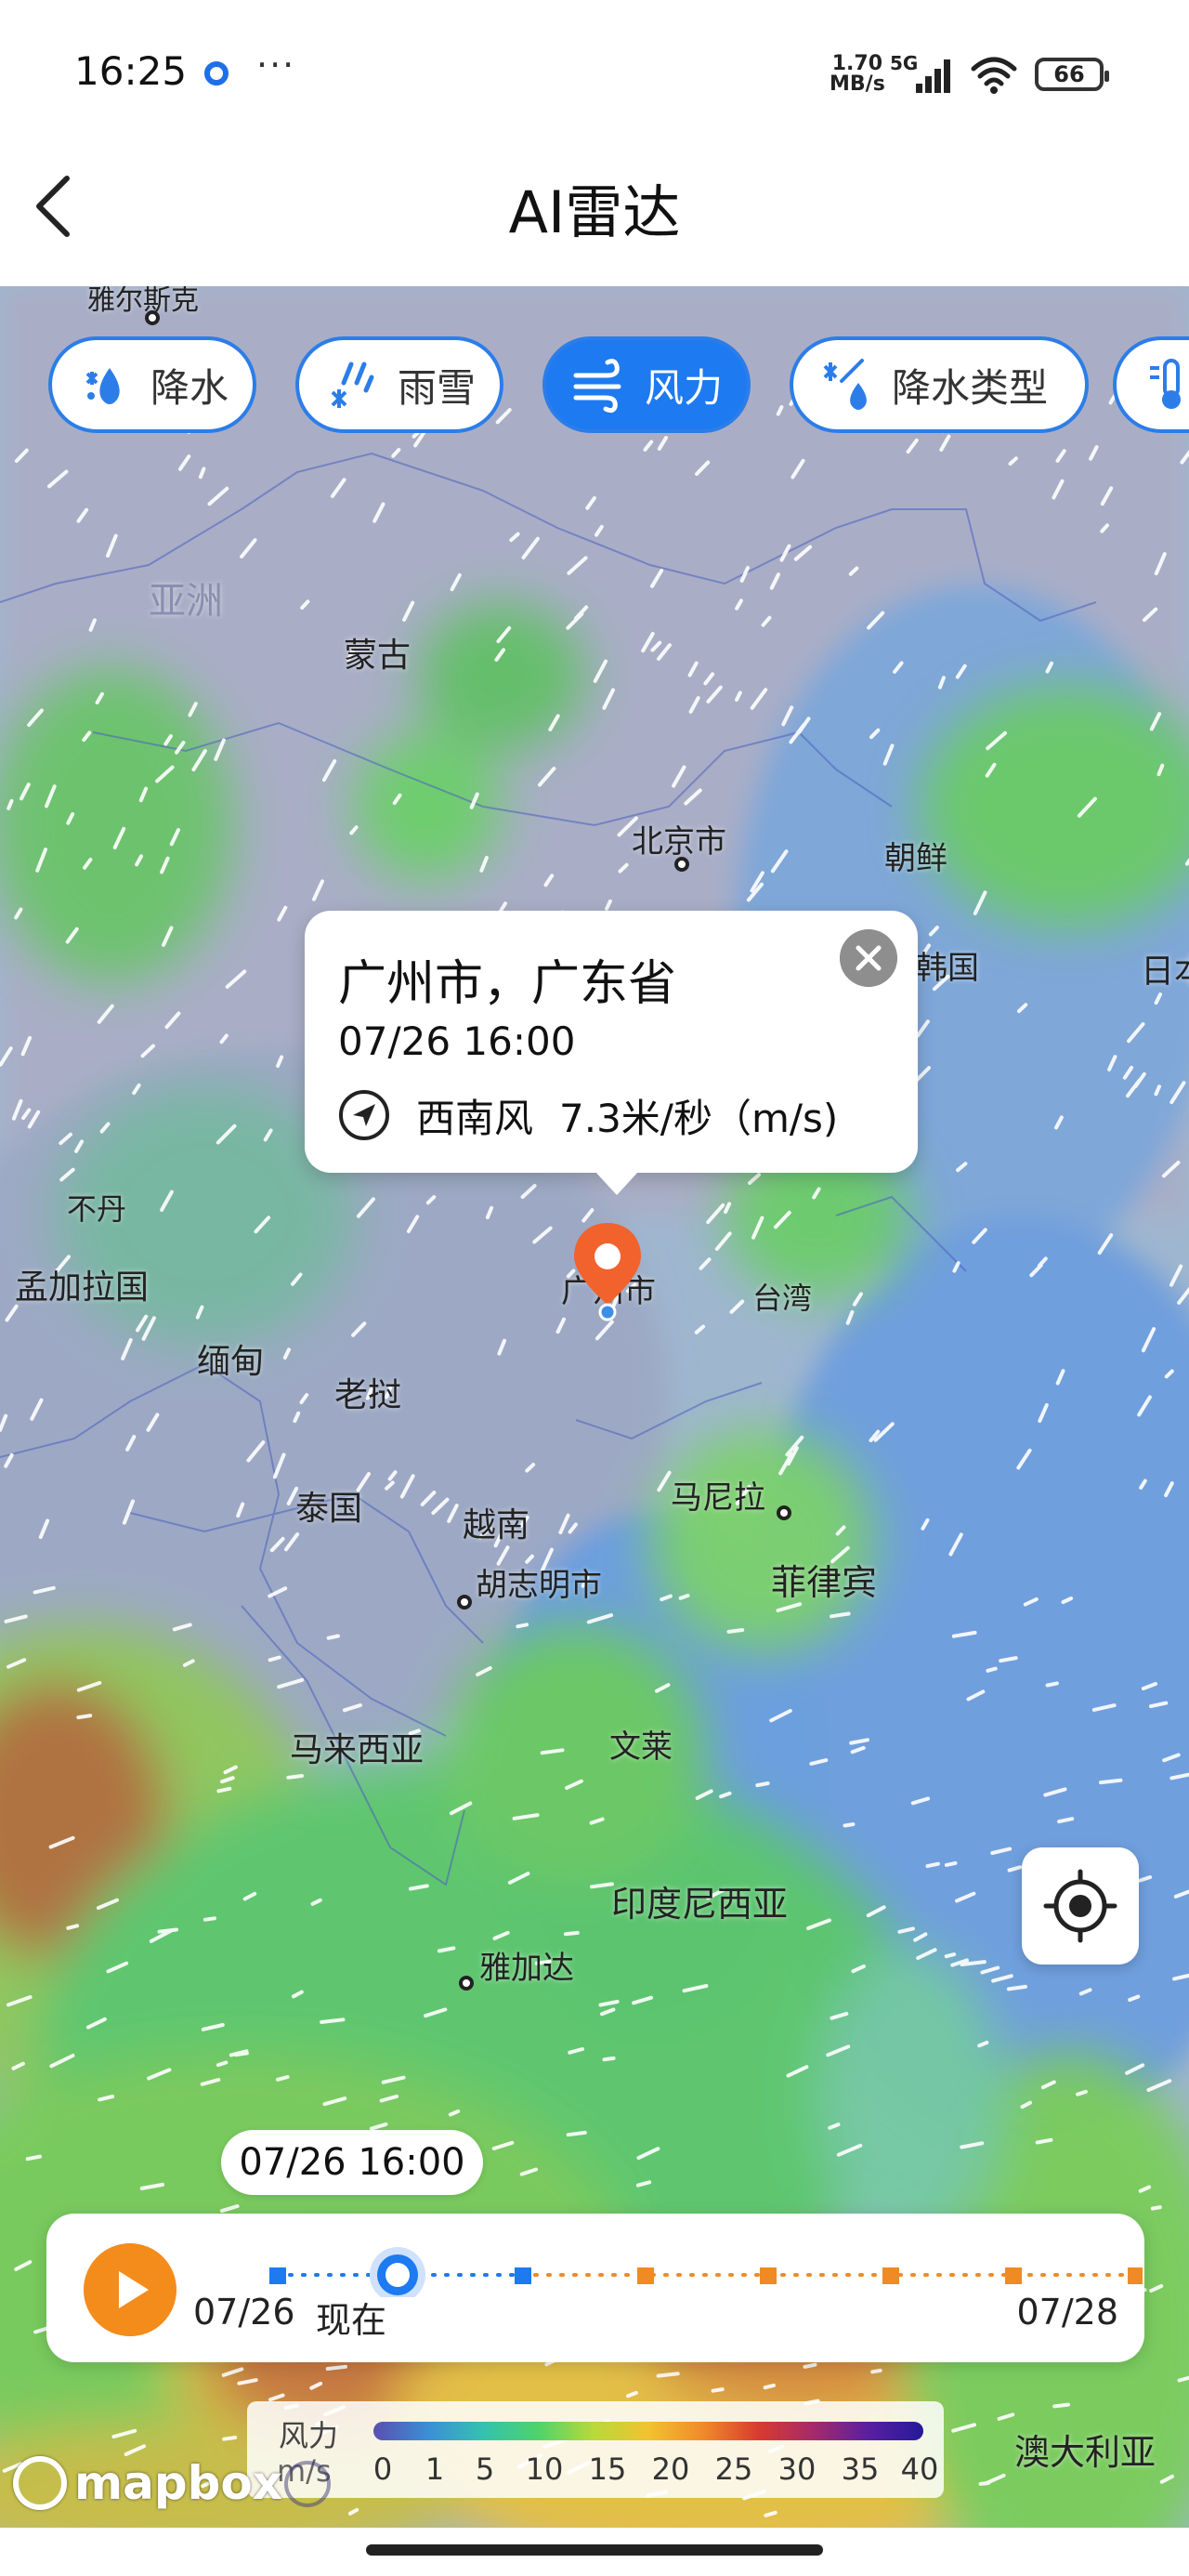 This screenshot has width=1189, height=2576. I want to click on popup-wind-direction: 西南风, so click(475, 1118).